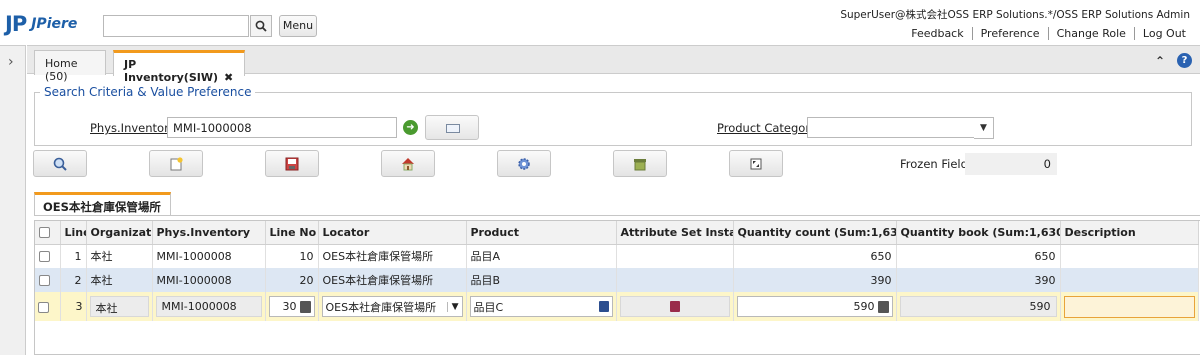 The image size is (1200, 355). I want to click on product-lookup-icon, so click(603, 306).